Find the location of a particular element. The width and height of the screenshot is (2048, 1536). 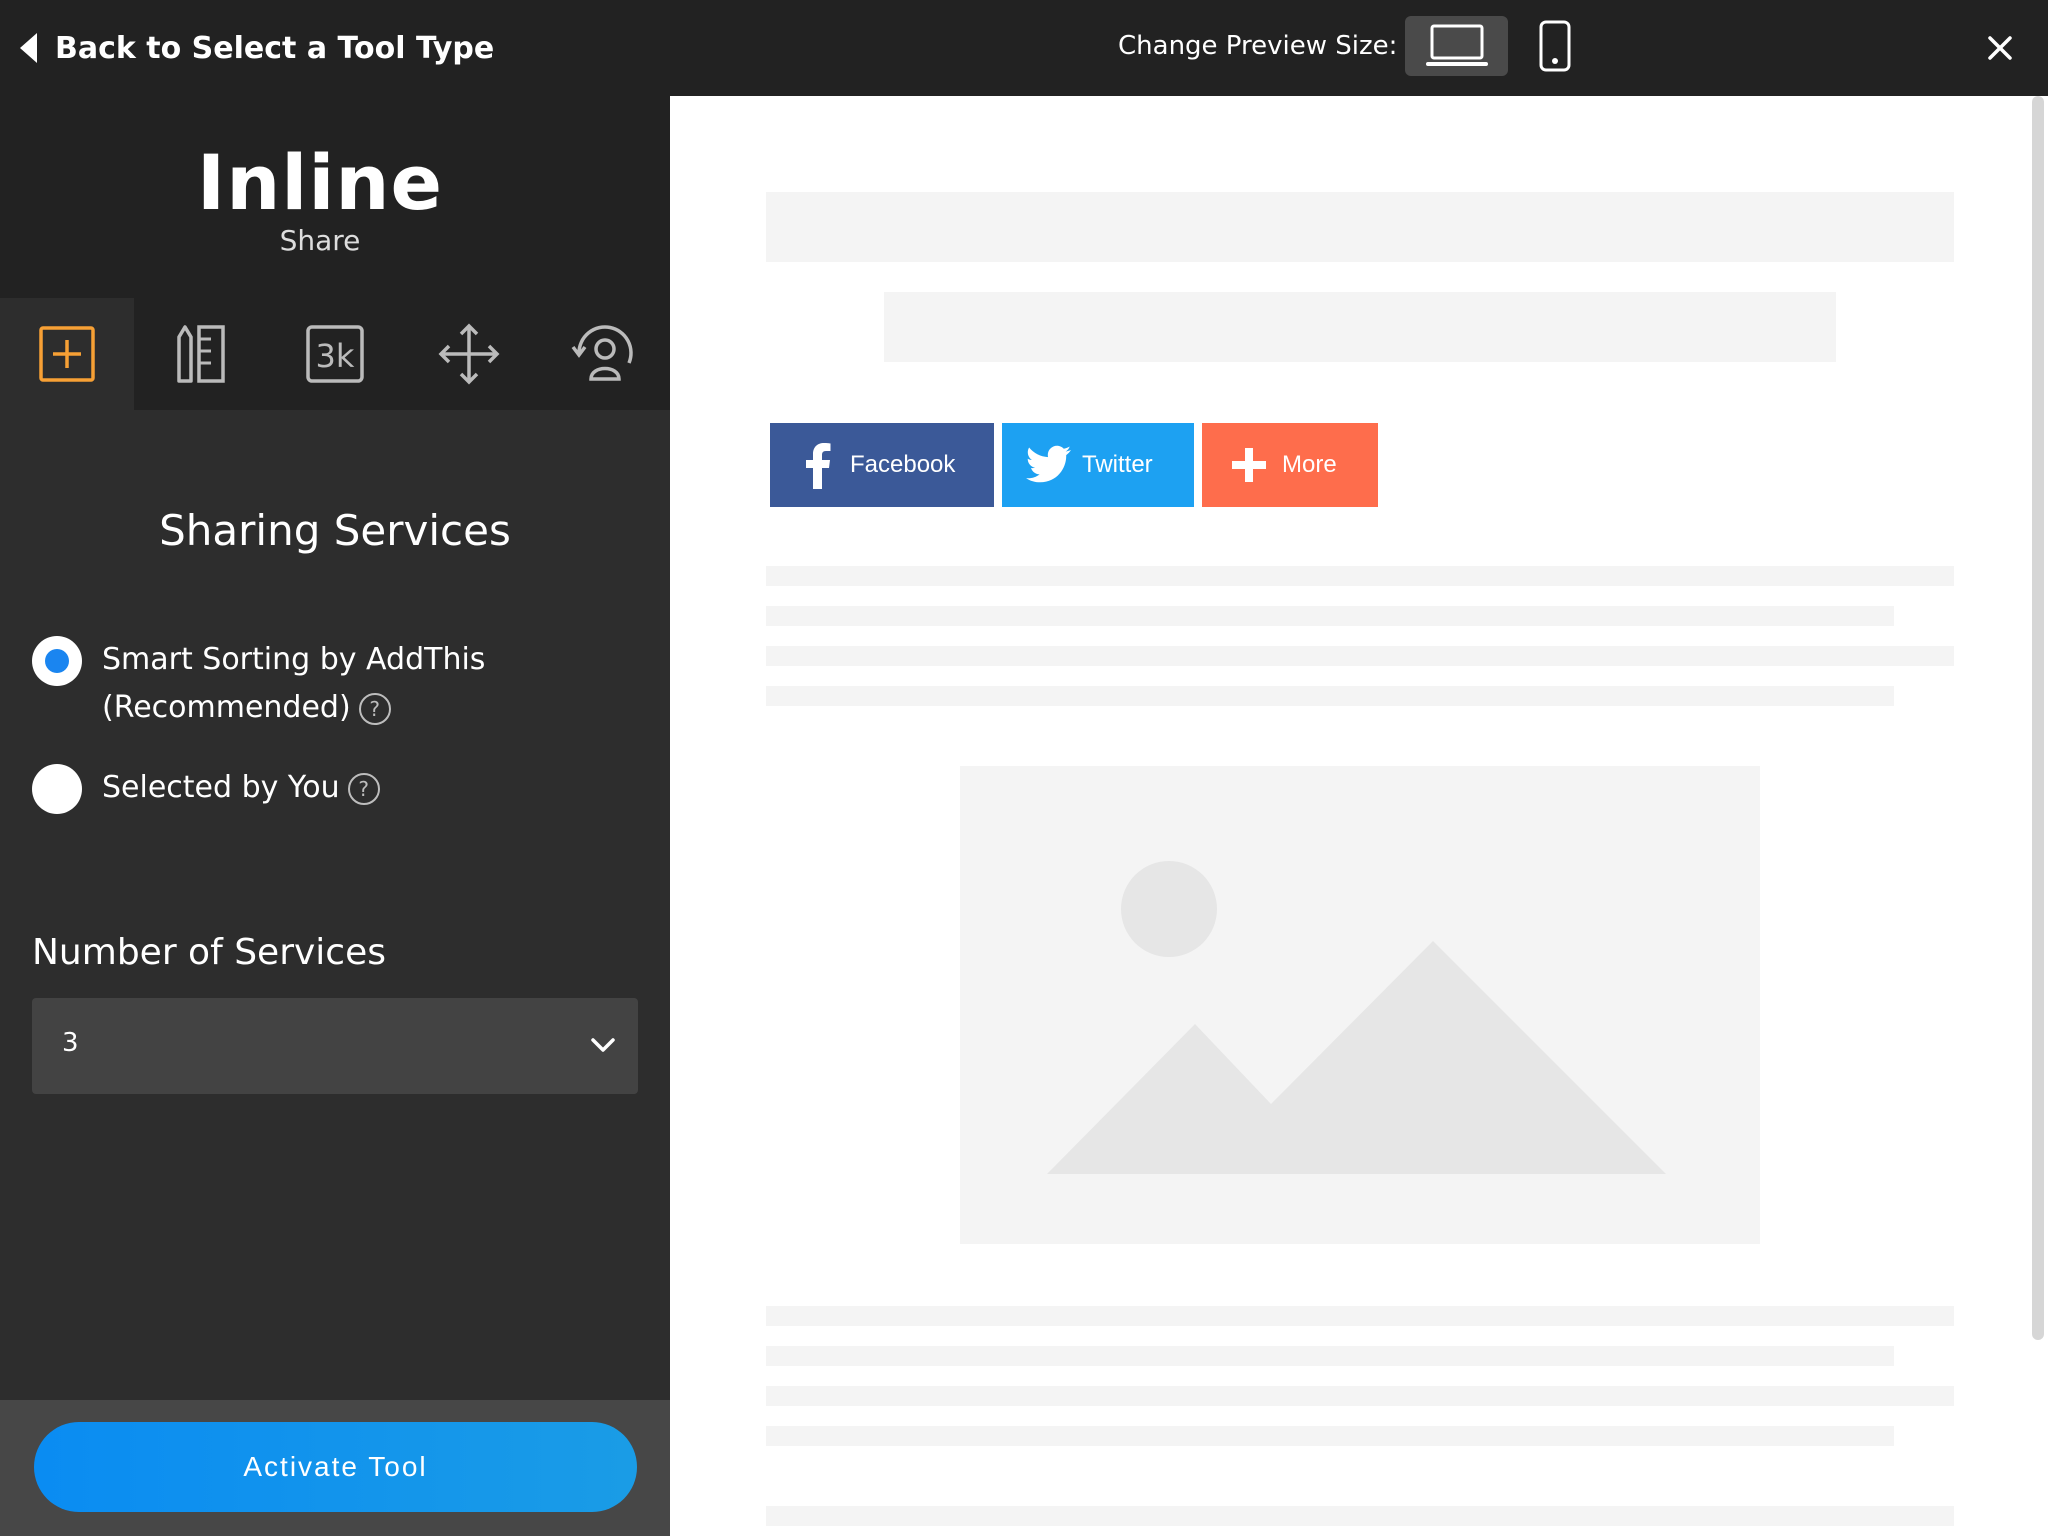

title-placeholder is located at coordinates (1360, 227).